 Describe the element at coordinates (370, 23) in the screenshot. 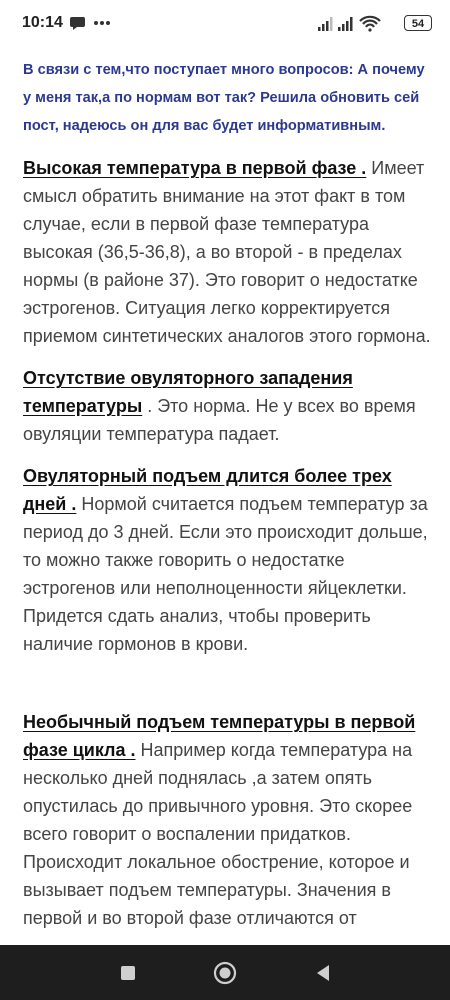

I see `wifi-icon` at that location.